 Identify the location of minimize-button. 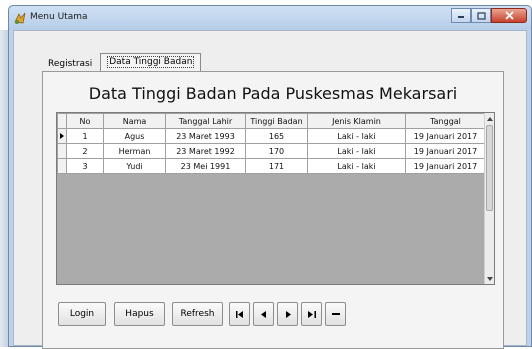
(461, 15).